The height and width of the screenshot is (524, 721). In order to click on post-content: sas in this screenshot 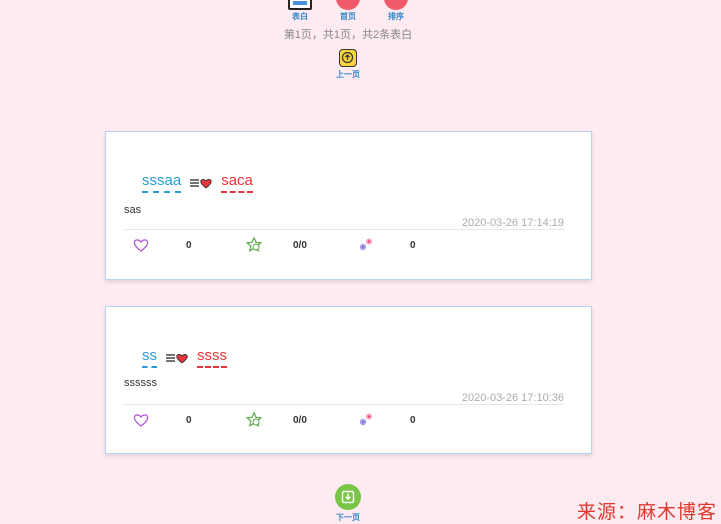, I will do `click(133, 210)`.